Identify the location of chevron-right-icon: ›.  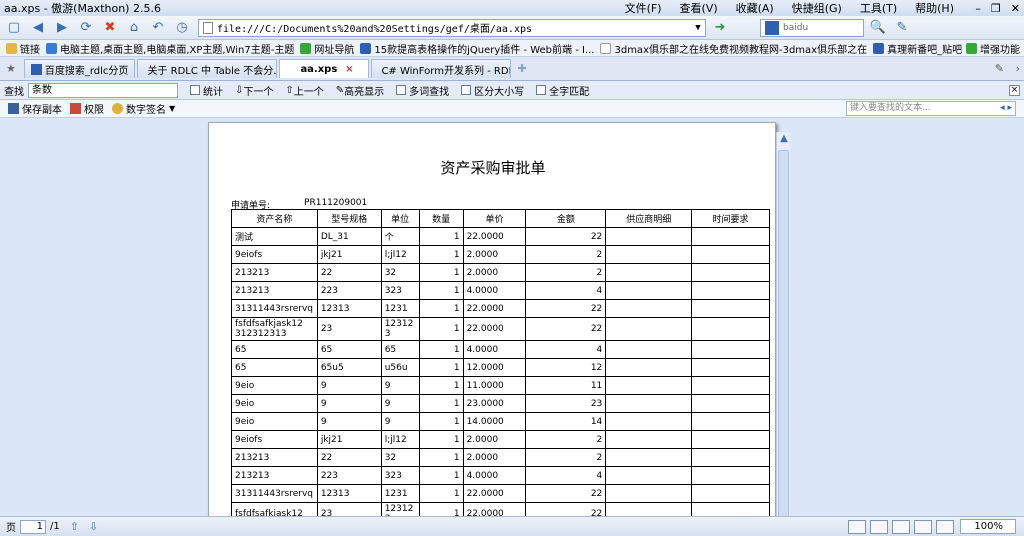
(1018, 68).